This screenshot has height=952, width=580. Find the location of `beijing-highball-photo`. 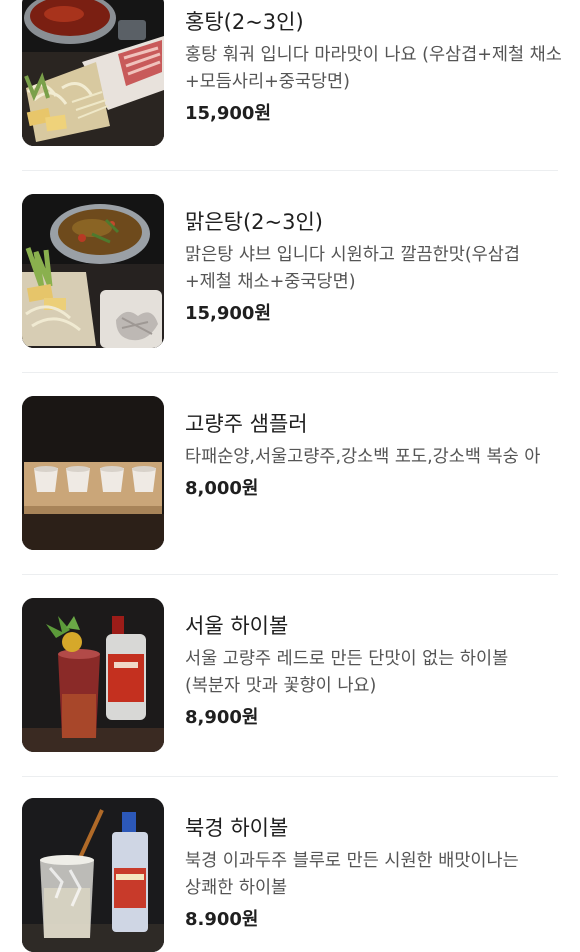

beijing-highball-photo is located at coordinates (93, 875).